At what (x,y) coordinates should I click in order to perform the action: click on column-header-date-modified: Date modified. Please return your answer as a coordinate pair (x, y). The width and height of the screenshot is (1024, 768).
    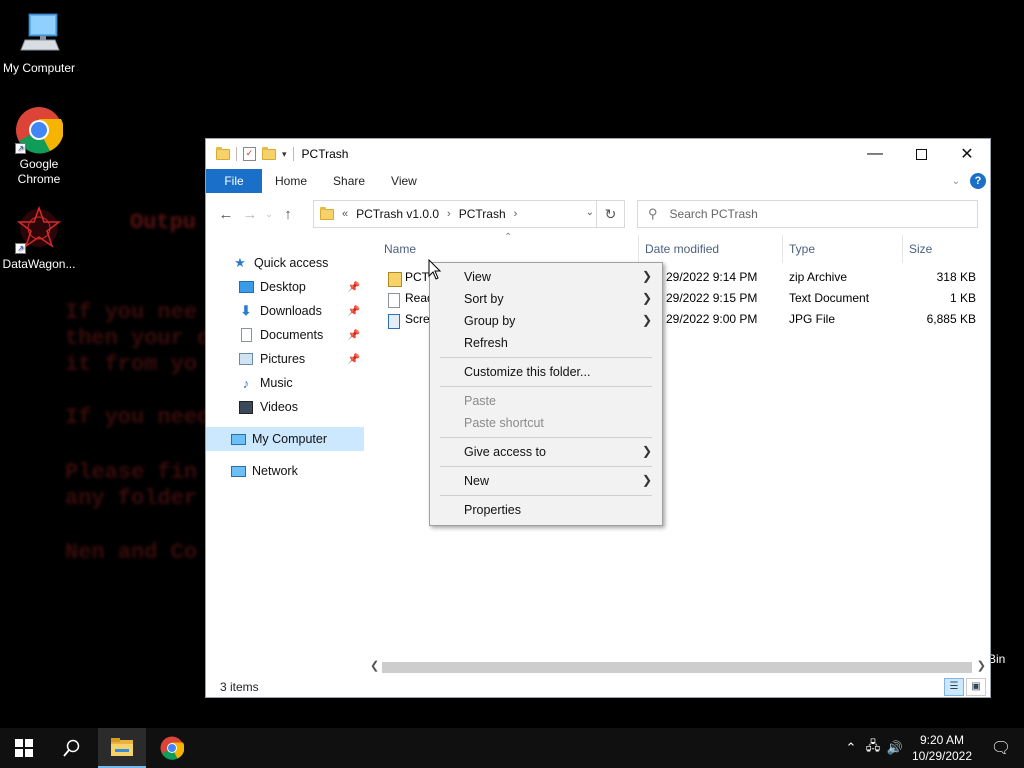
    Looking at the image, I should click on (682, 249).